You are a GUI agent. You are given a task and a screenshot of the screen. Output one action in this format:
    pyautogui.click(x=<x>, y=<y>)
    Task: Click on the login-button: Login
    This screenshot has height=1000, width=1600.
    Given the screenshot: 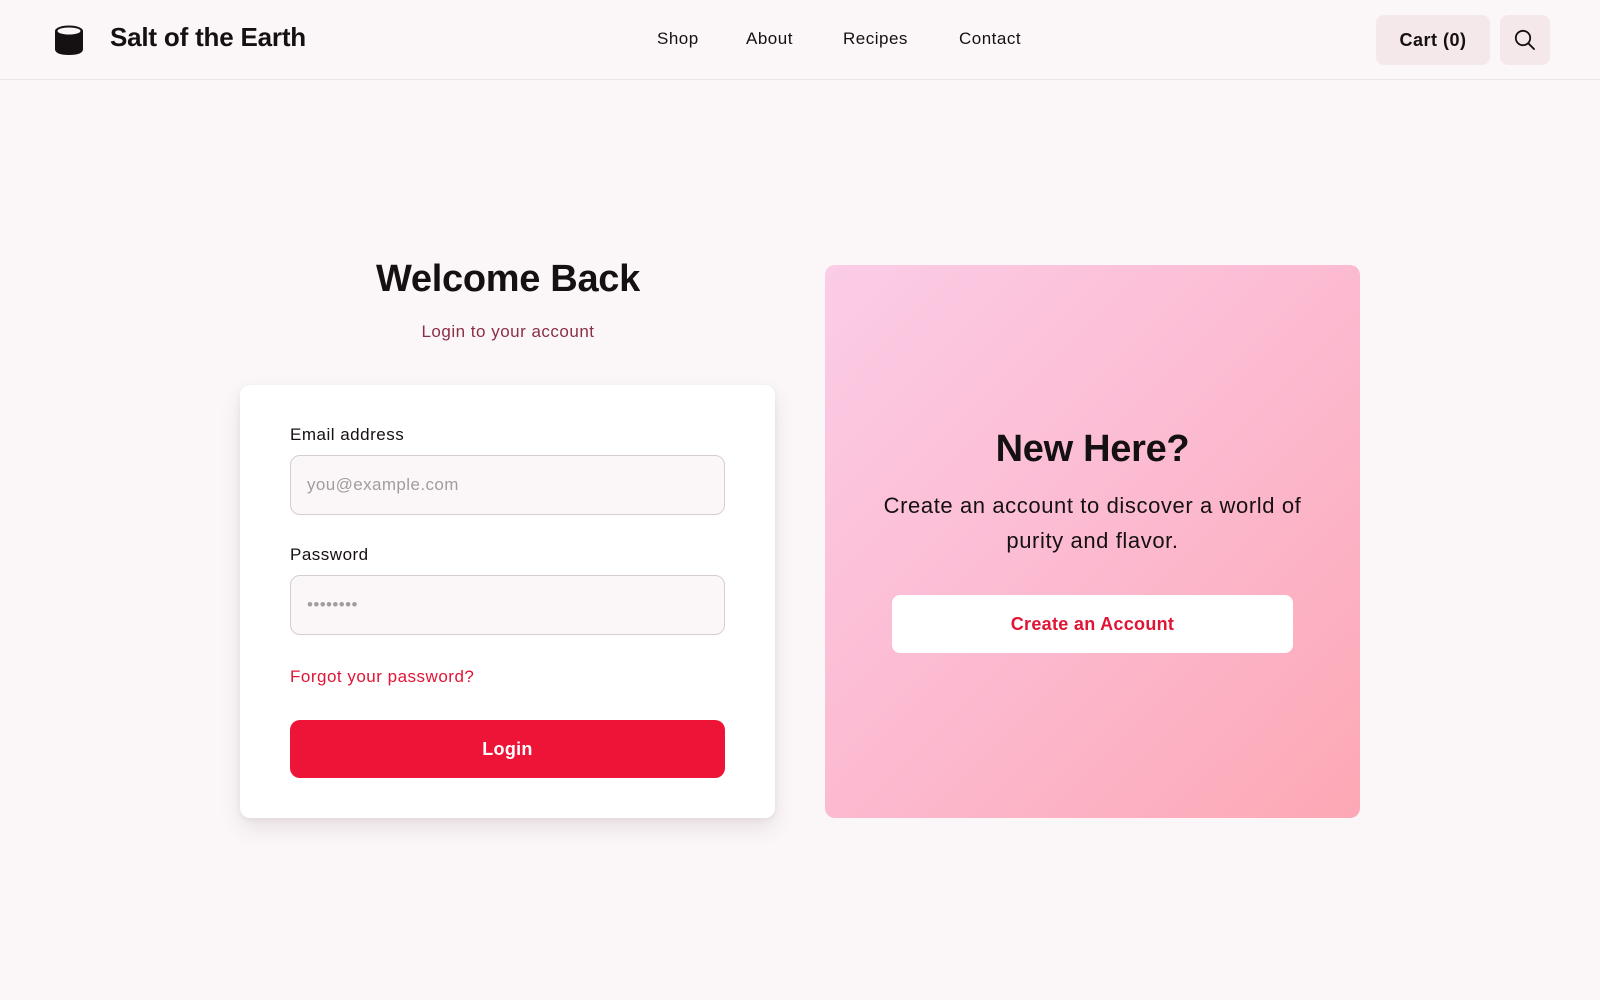 What is the action you would take?
    pyautogui.click(x=507, y=749)
    